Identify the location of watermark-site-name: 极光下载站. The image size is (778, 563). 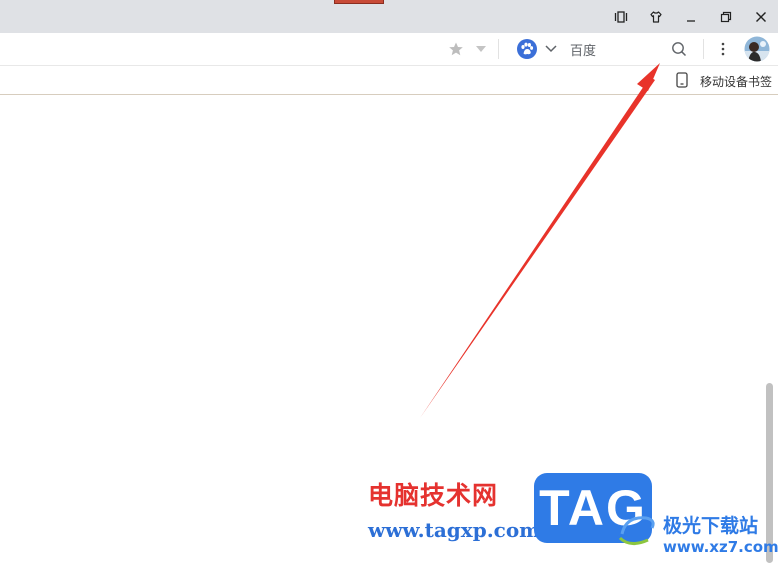
(711, 526).